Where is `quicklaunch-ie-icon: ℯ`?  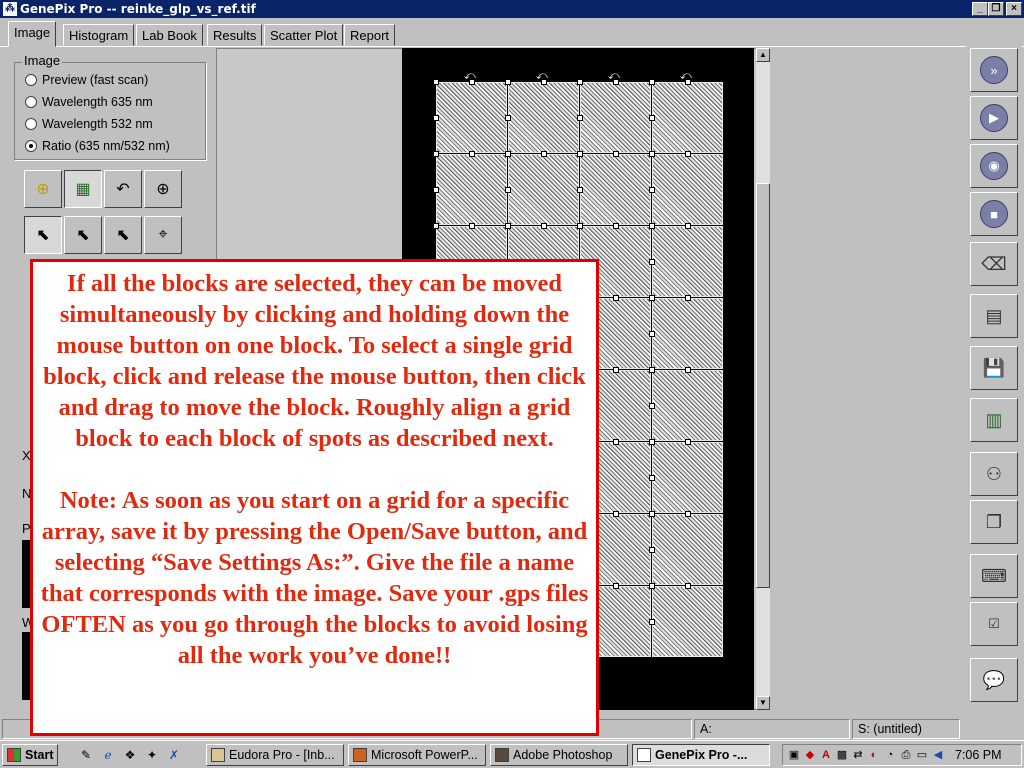 quicklaunch-ie-icon: ℯ is located at coordinates (108, 755).